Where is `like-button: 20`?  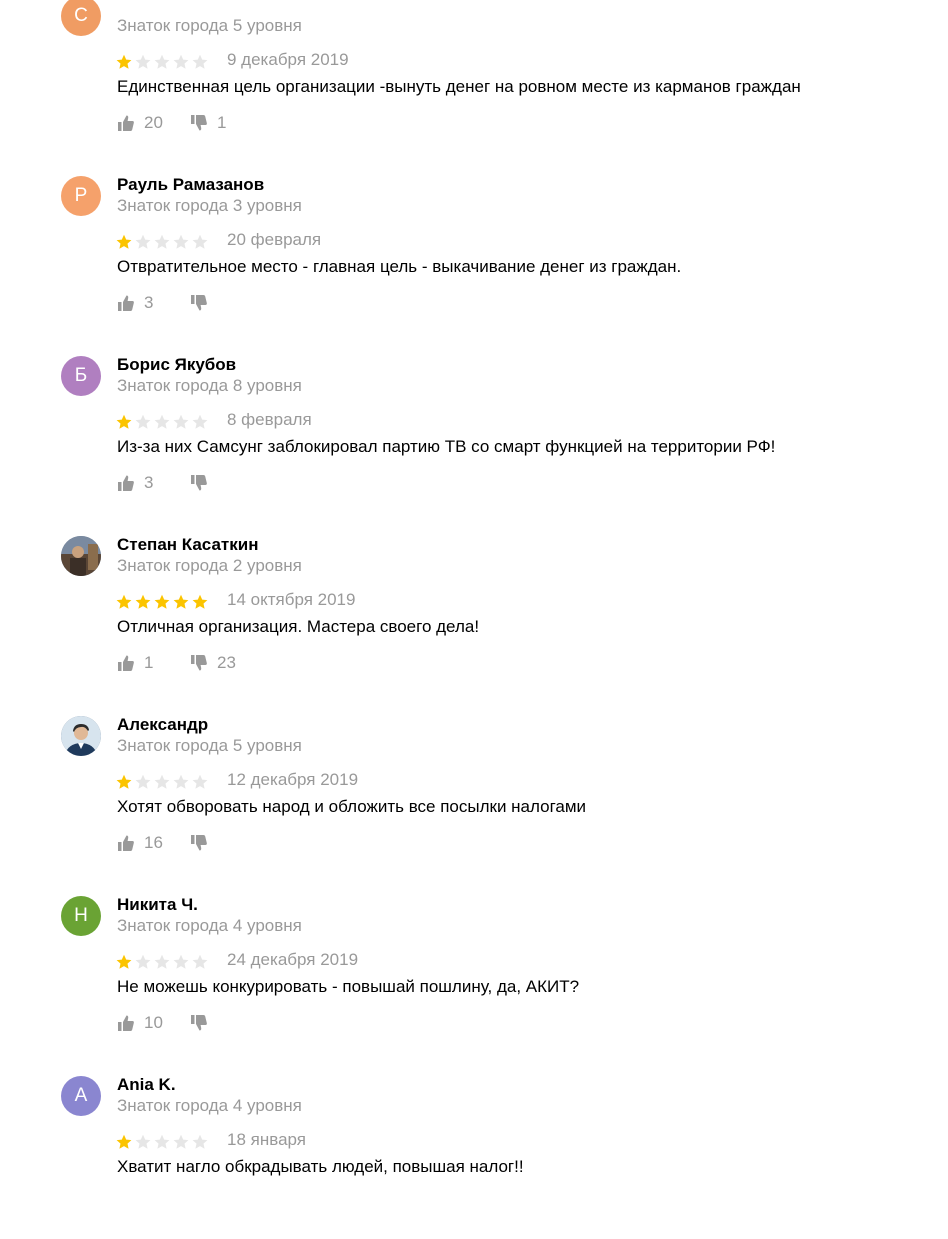
like-button: 20 is located at coordinates (153, 123).